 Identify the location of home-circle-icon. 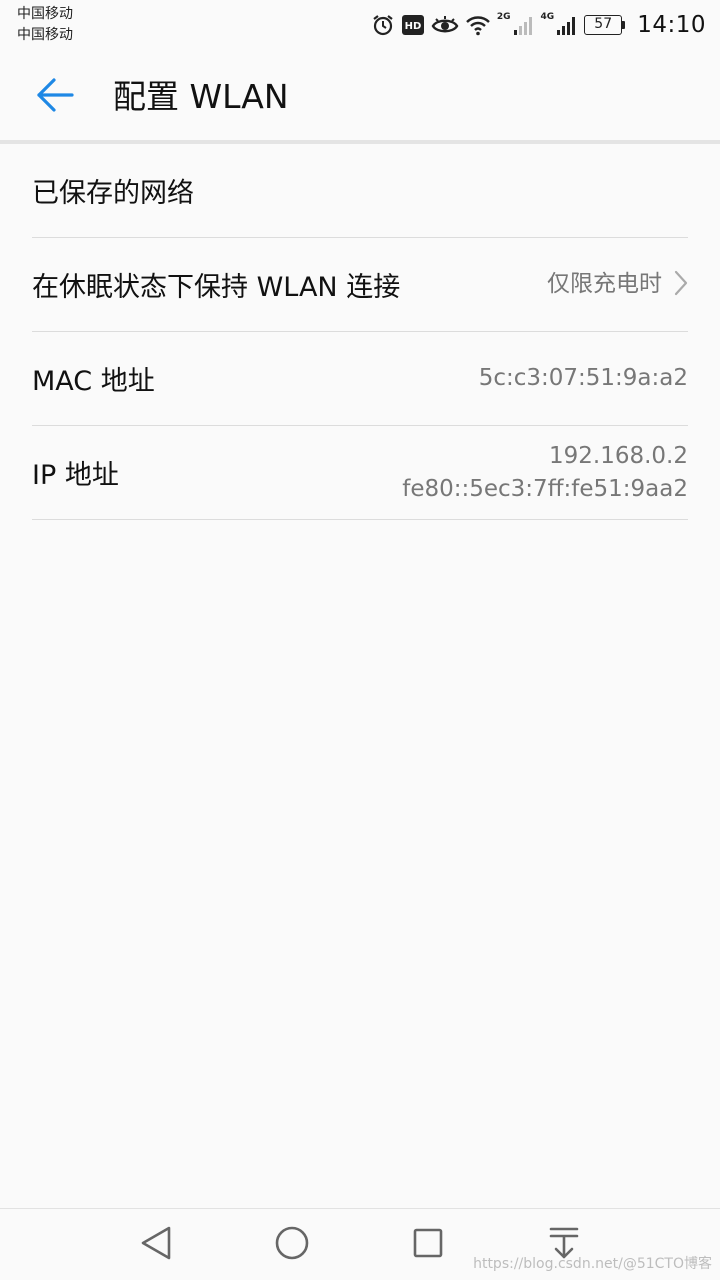
(292, 1245).